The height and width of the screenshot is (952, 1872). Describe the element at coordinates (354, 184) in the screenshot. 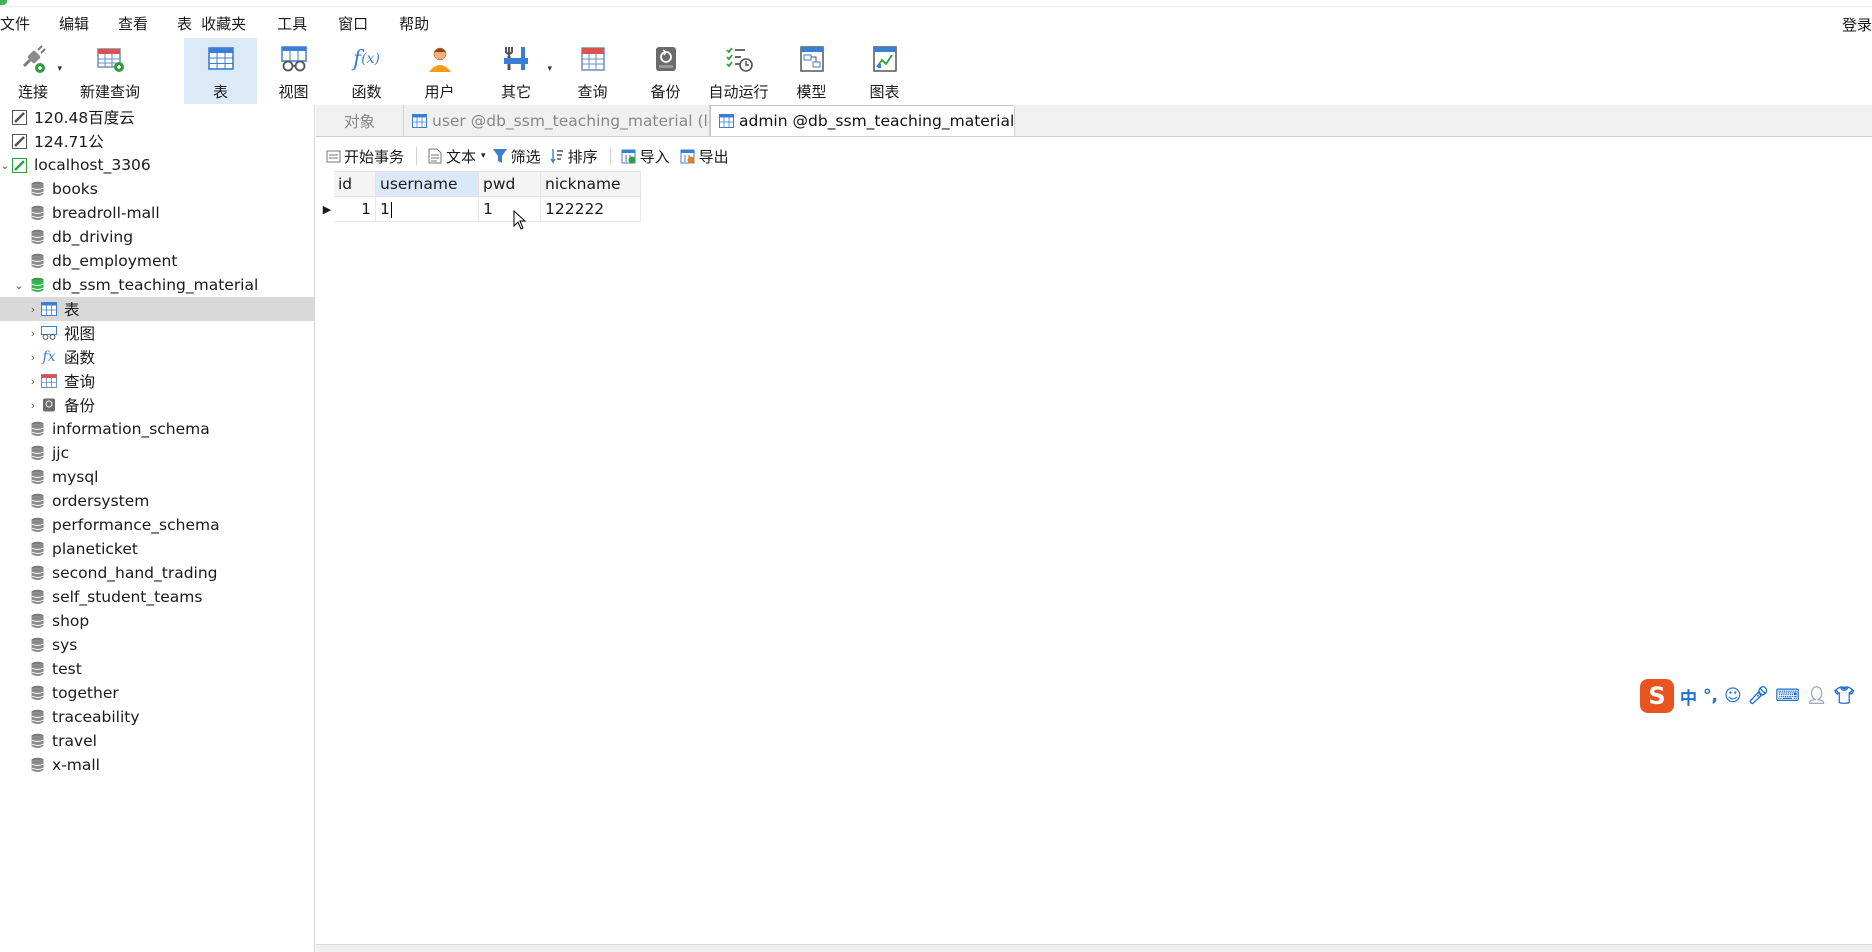

I see `column-header-id: id` at that location.